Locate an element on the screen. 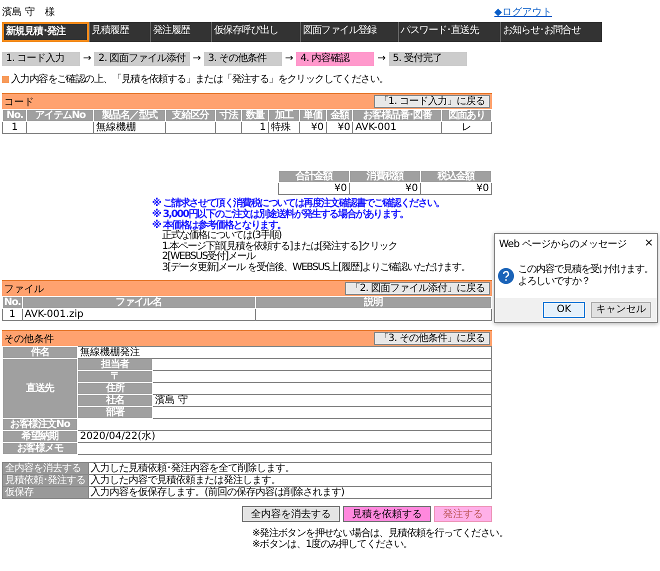  row-label: 件名 is located at coordinates (40, 352).